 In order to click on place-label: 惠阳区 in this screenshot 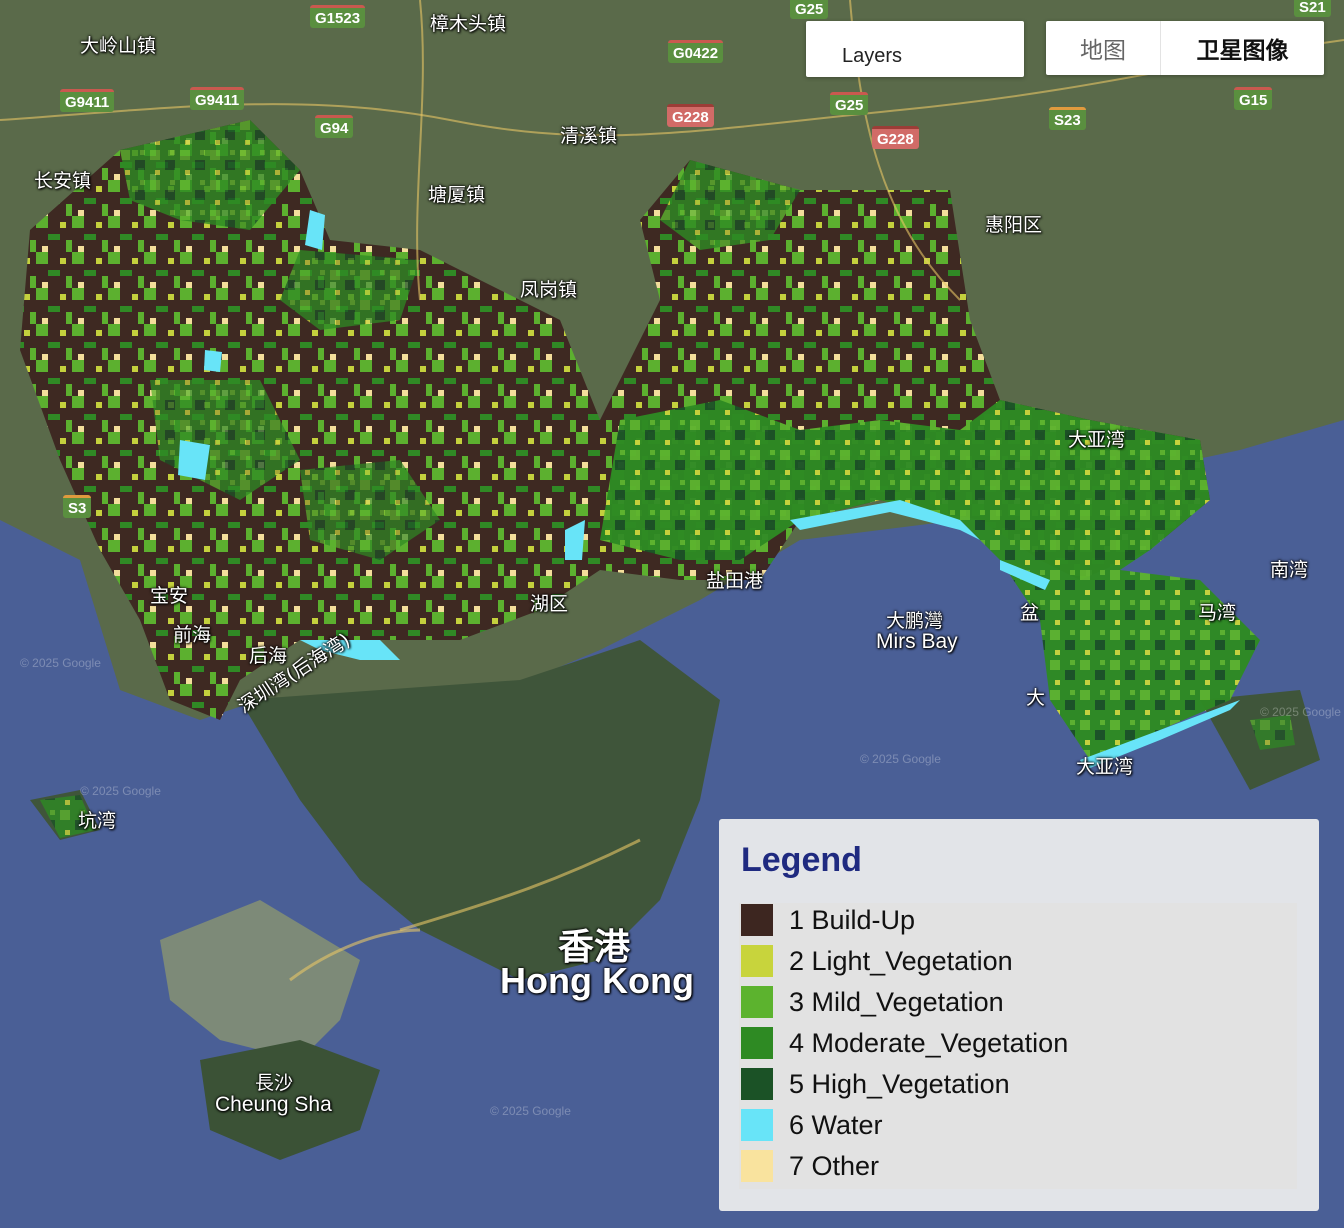, I will do `click(1014, 225)`.